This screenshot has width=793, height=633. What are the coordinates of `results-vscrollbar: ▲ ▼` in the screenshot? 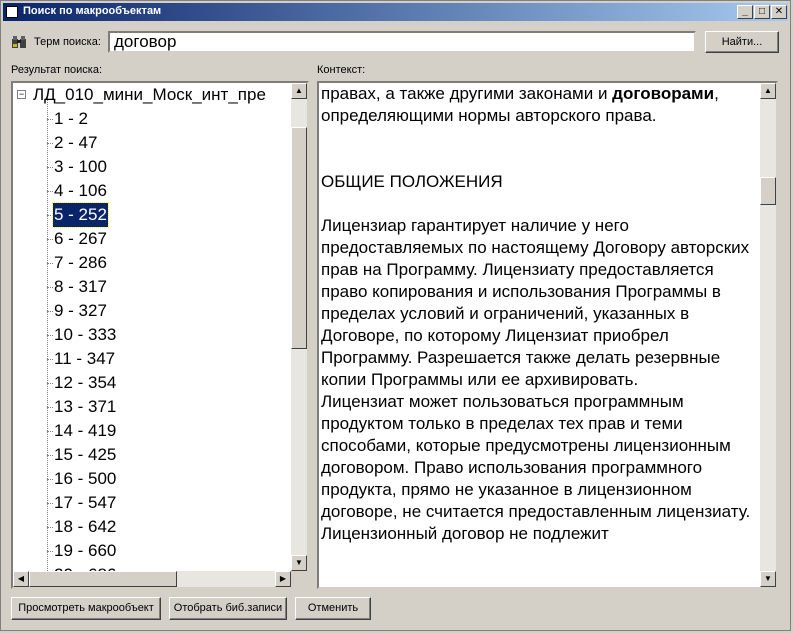 It's located at (299, 327).